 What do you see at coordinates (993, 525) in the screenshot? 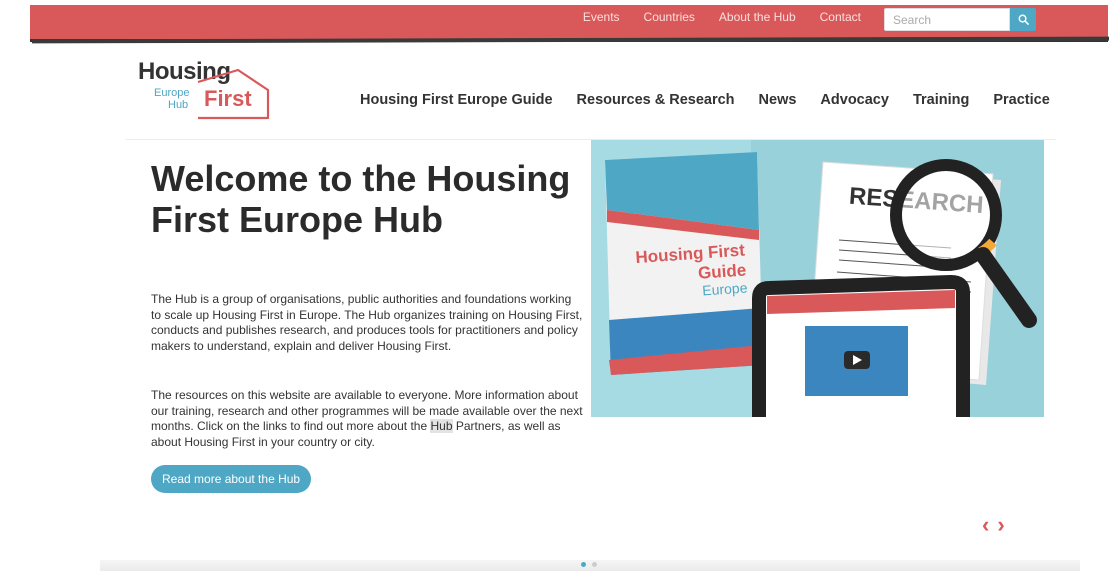
I see `carousel-arrows: ‹ ›` at bounding box center [993, 525].